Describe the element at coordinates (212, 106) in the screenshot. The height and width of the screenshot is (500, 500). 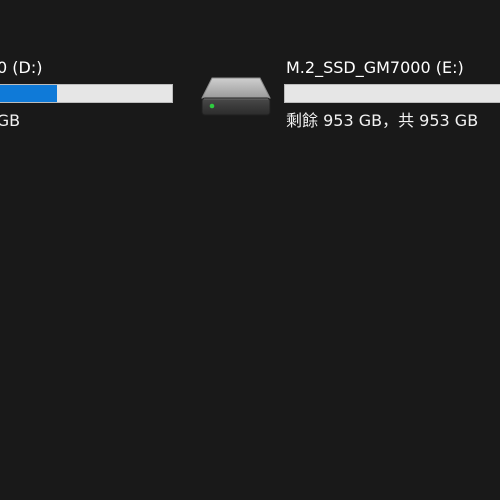
I see `drive-led-indicator` at that location.